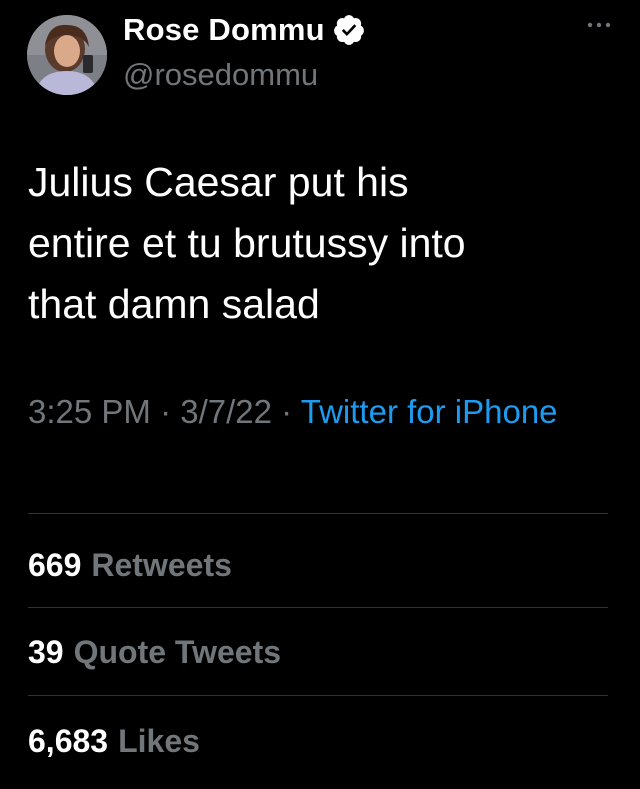 The width and height of the screenshot is (640, 789). I want to click on tweet-text-line: that damn salad, so click(174, 304).